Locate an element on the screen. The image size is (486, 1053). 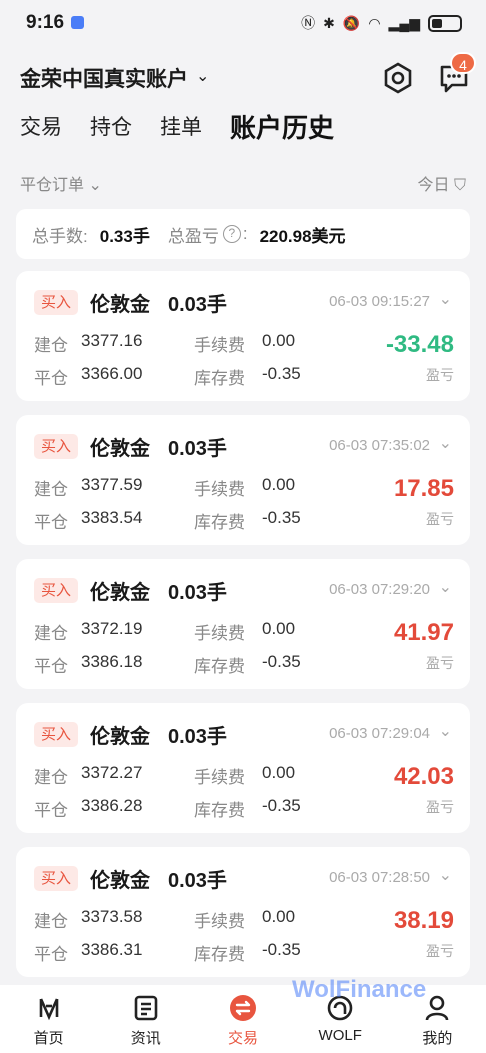
nav-news: 资讯 is located at coordinates (145, 1019).